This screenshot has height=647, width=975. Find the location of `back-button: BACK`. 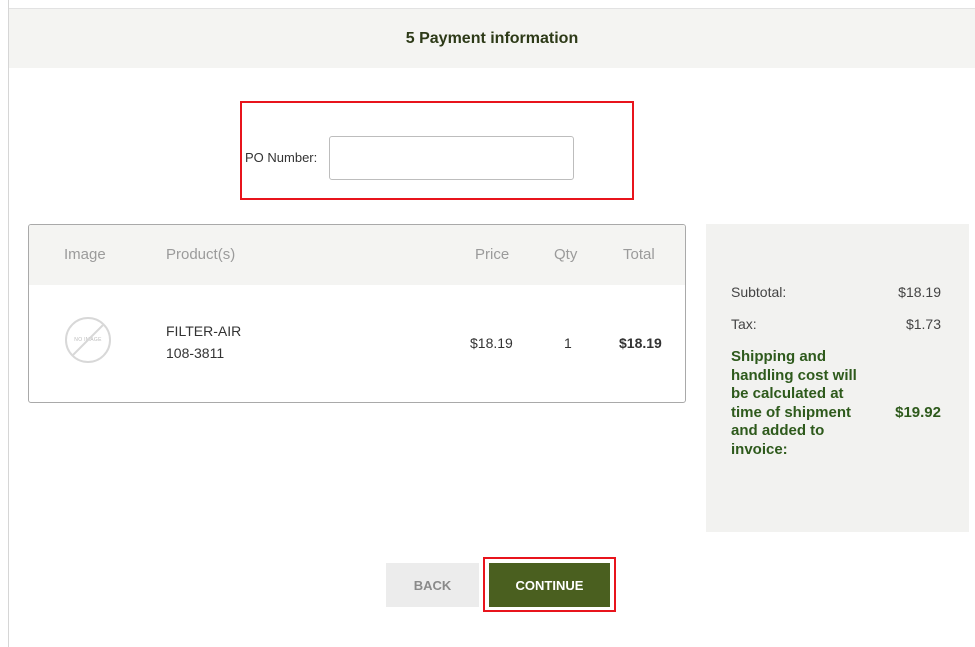

back-button: BACK is located at coordinates (432, 585).